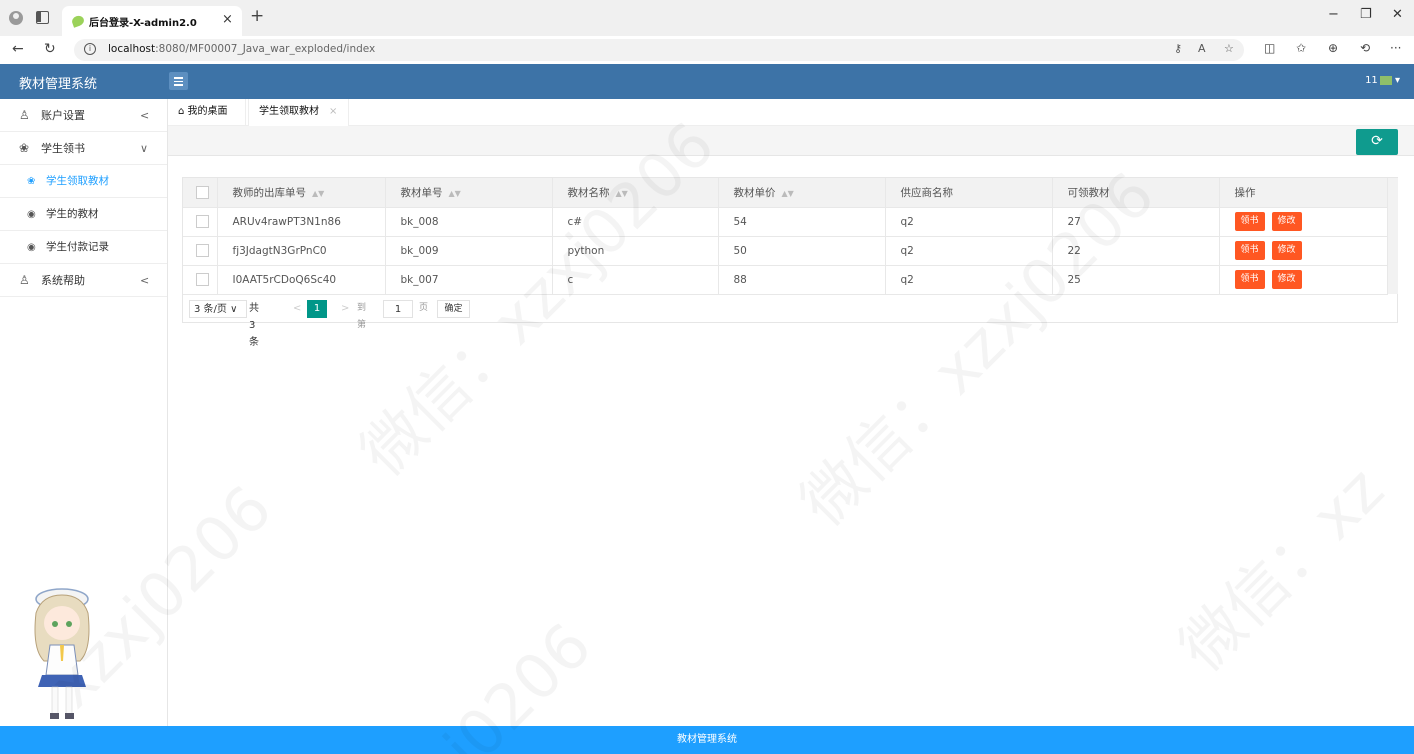 The image size is (1414, 754). Describe the element at coordinates (707, 740) in the screenshot. I see `app-footer: 教材管理系统` at that location.